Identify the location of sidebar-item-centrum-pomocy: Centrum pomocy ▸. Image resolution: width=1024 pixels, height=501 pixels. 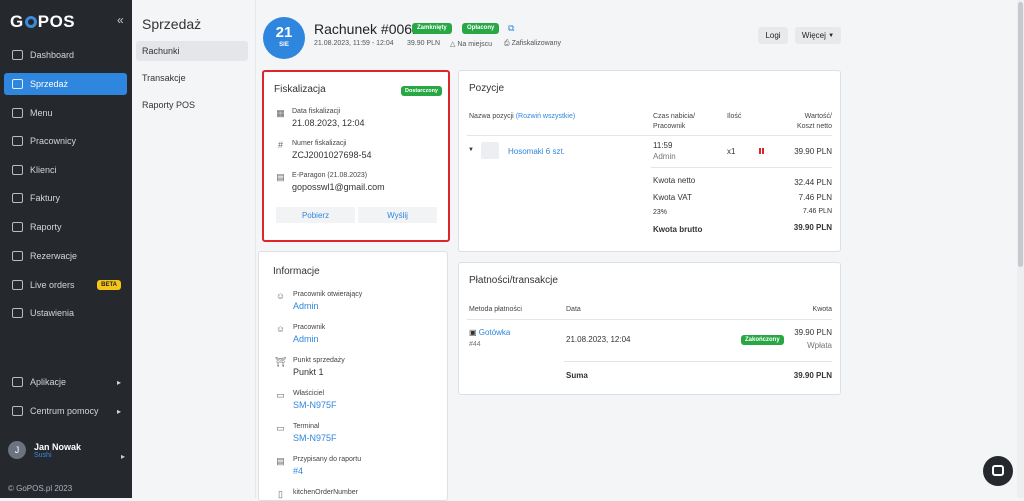
(65, 411).